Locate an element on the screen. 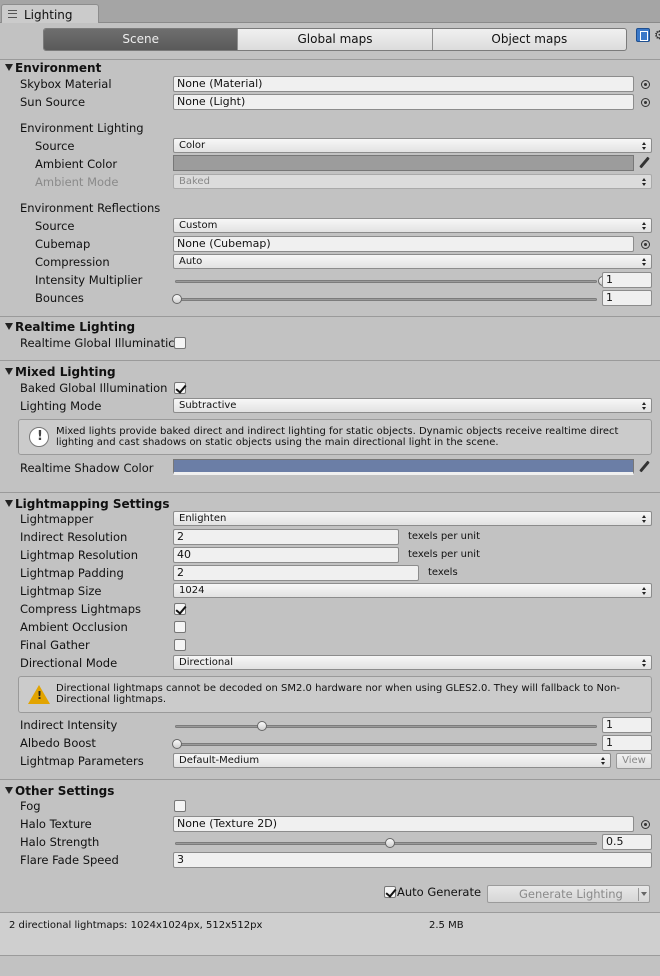 The image size is (660, 976). gear-icon: ⚙ is located at coordinates (657, 35).